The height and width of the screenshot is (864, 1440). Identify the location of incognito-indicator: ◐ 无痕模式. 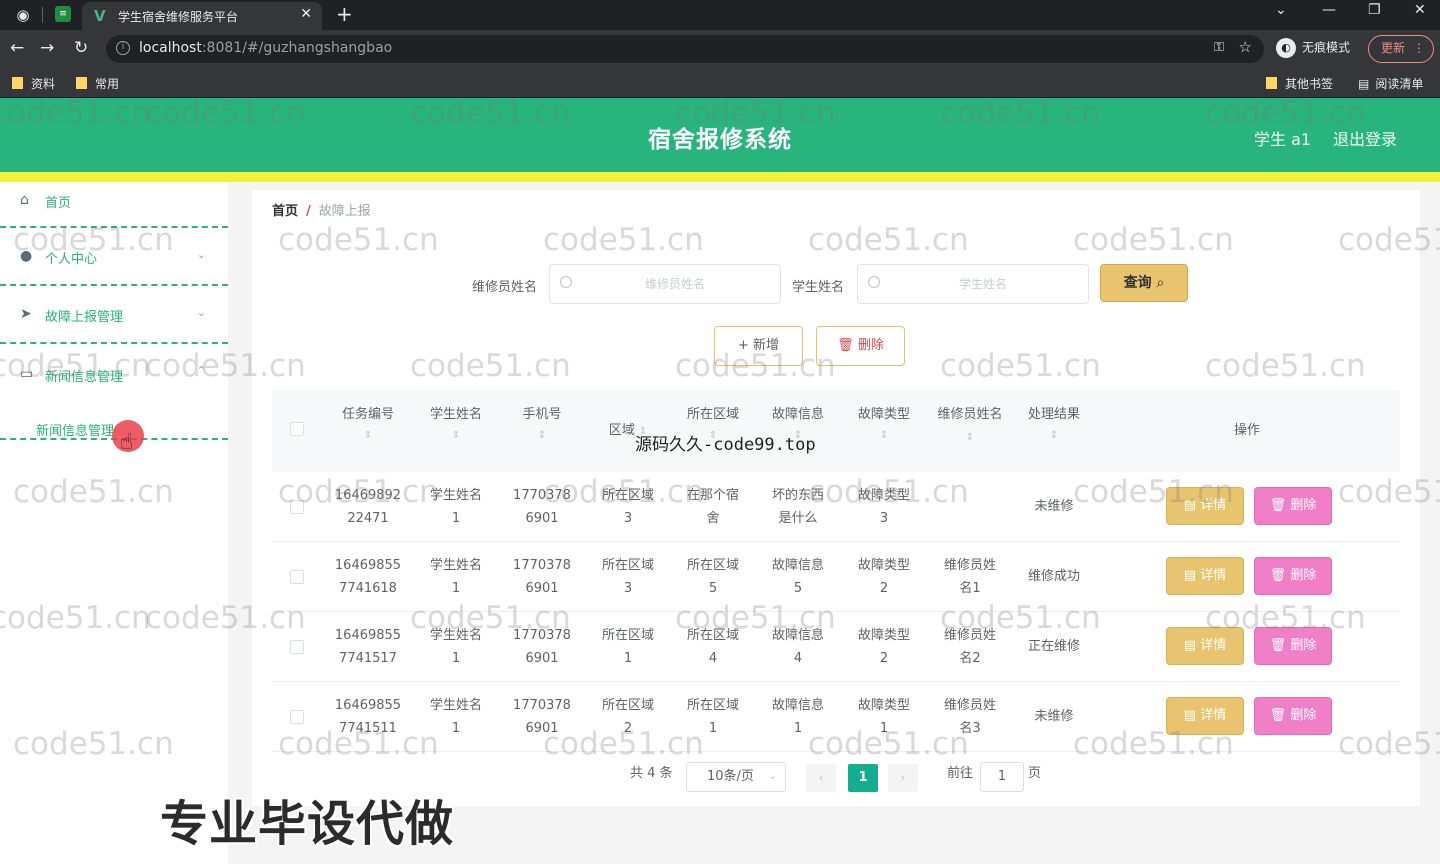
(1313, 48).